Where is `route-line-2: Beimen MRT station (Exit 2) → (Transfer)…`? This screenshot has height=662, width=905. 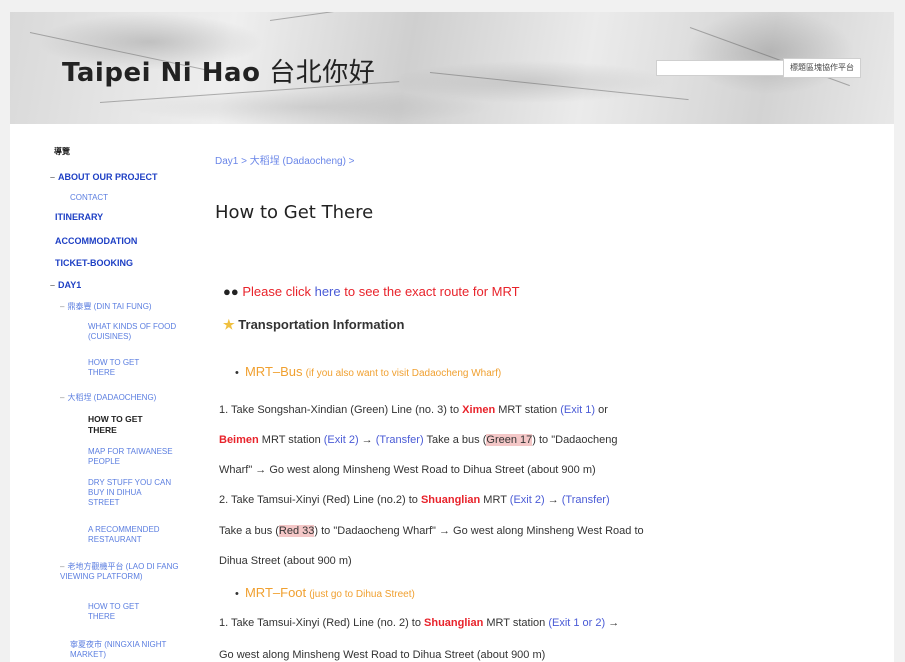 route-line-2: Beimen MRT station (Exit 2) → (Transfer)… is located at coordinates (418, 440).